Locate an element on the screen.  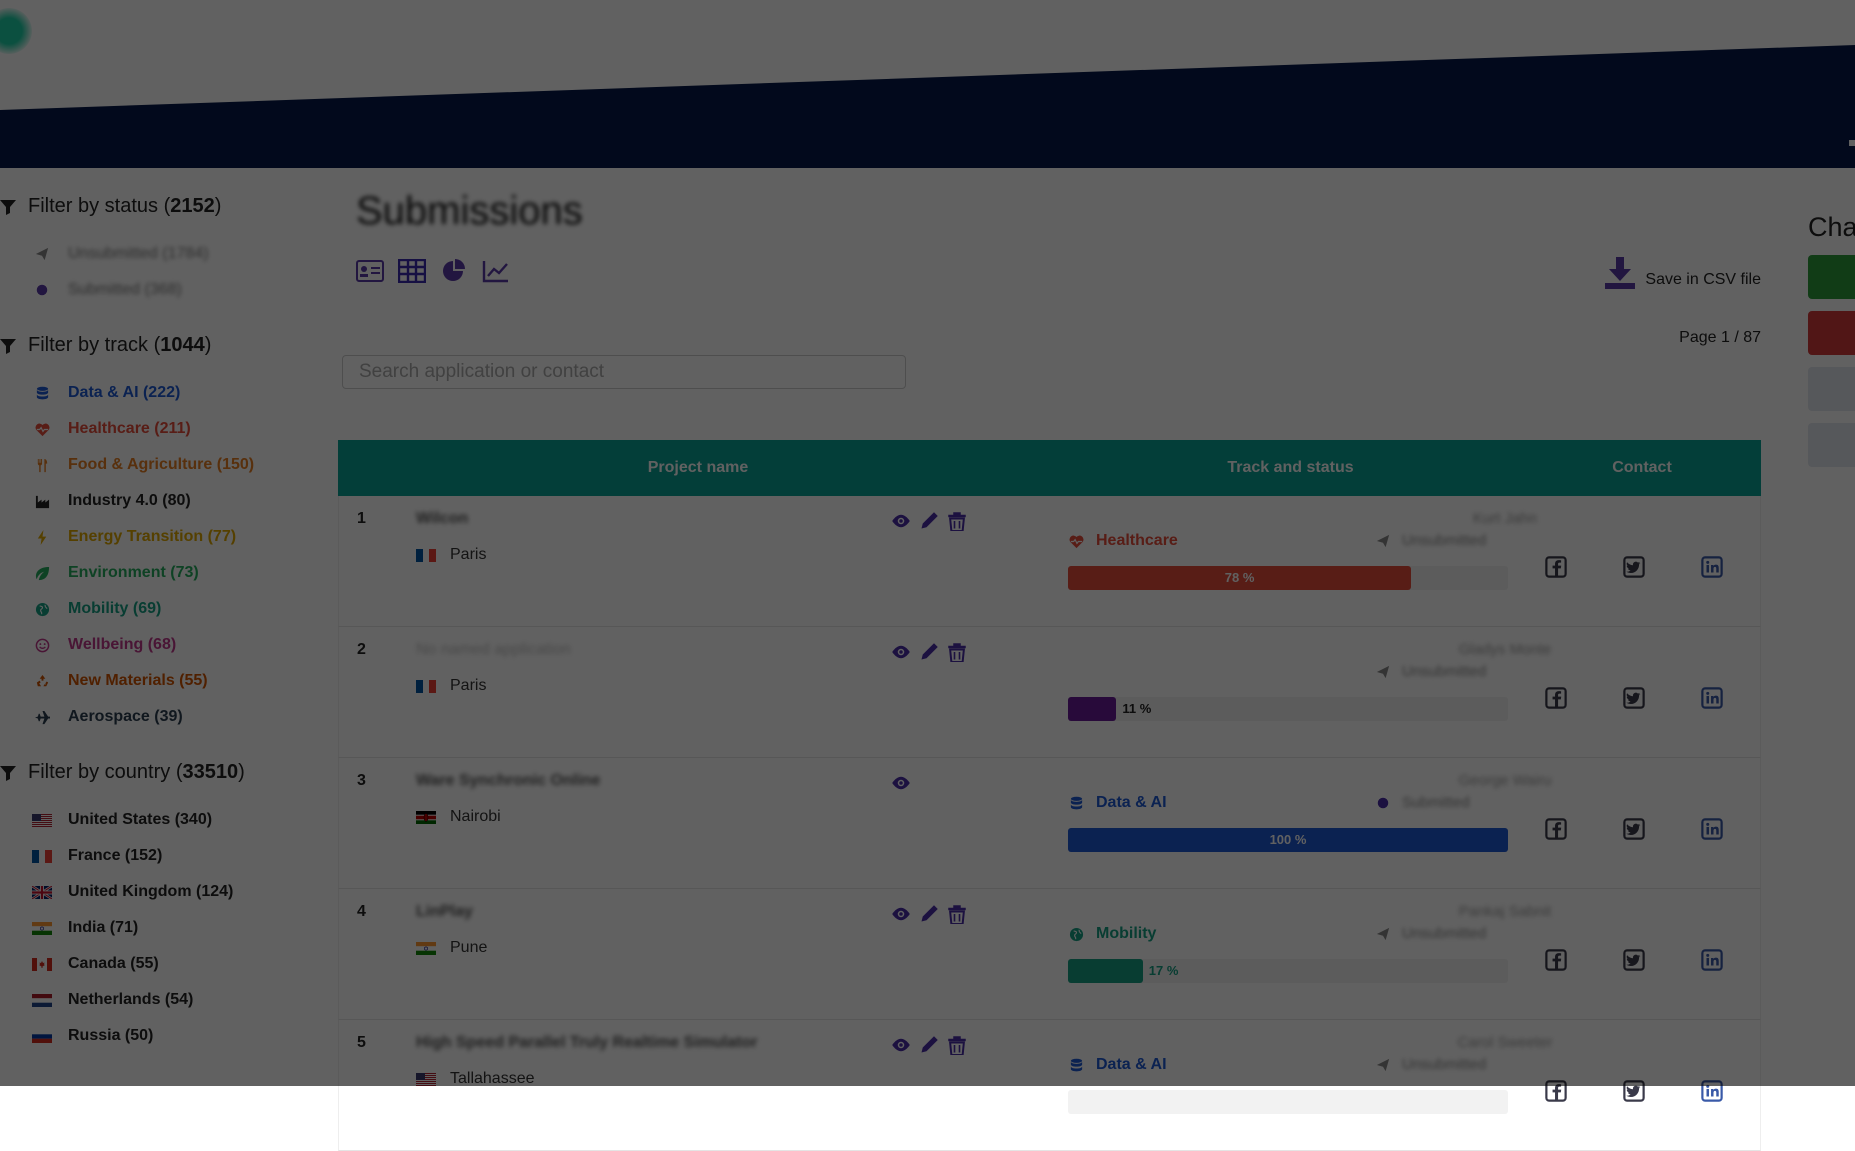
filter-track-item: Industry 4.0 (80) is located at coordinates (181, 501).